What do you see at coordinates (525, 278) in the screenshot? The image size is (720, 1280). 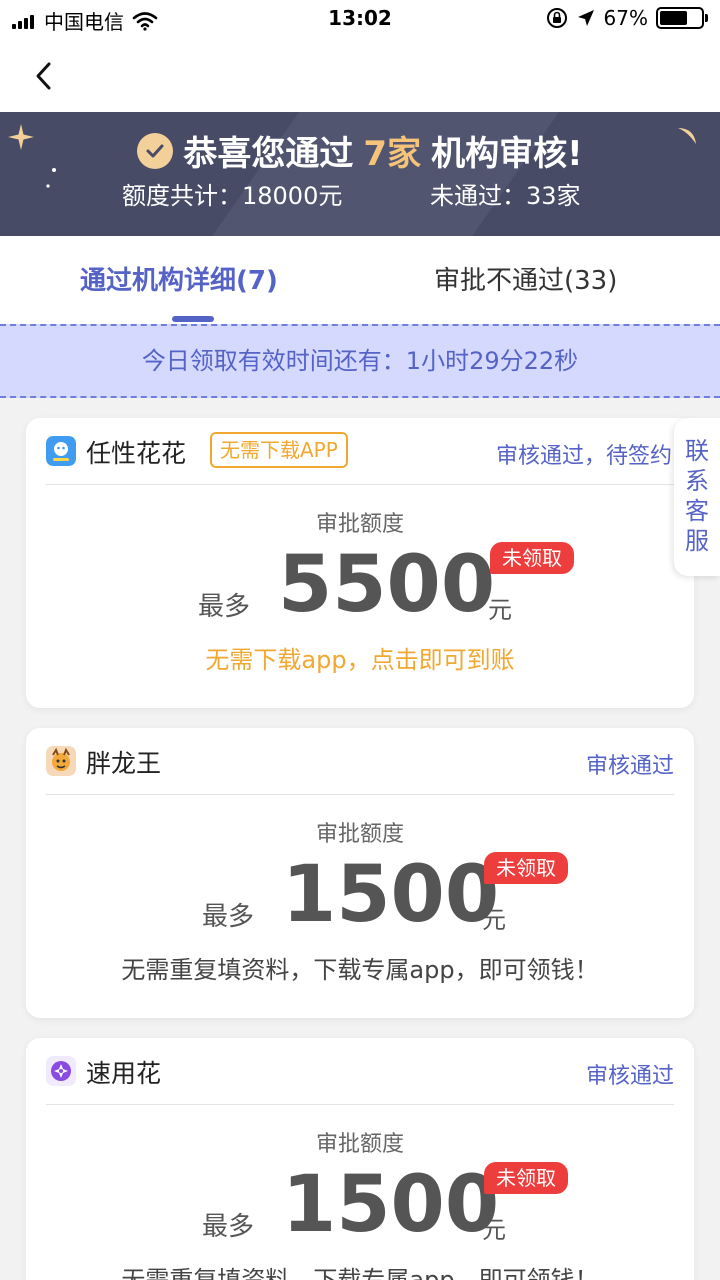 I see `tab-rejected: 审批不通过(33)` at bounding box center [525, 278].